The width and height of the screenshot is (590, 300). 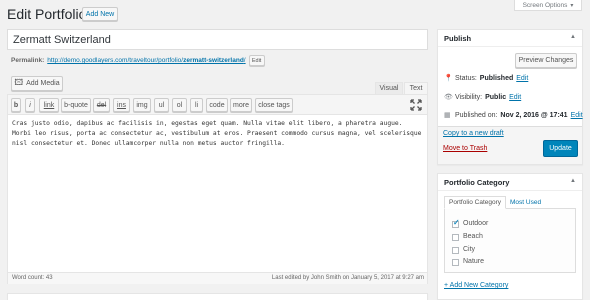 I want to click on status-label: Status:, so click(x=466, y=78).